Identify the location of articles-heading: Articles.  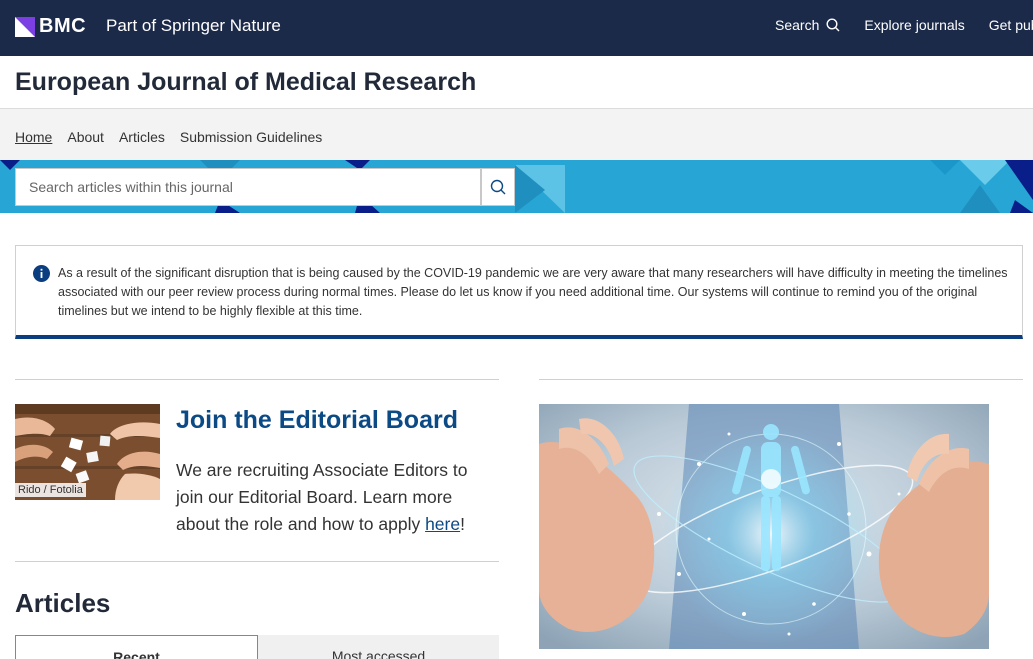
(63, 603).